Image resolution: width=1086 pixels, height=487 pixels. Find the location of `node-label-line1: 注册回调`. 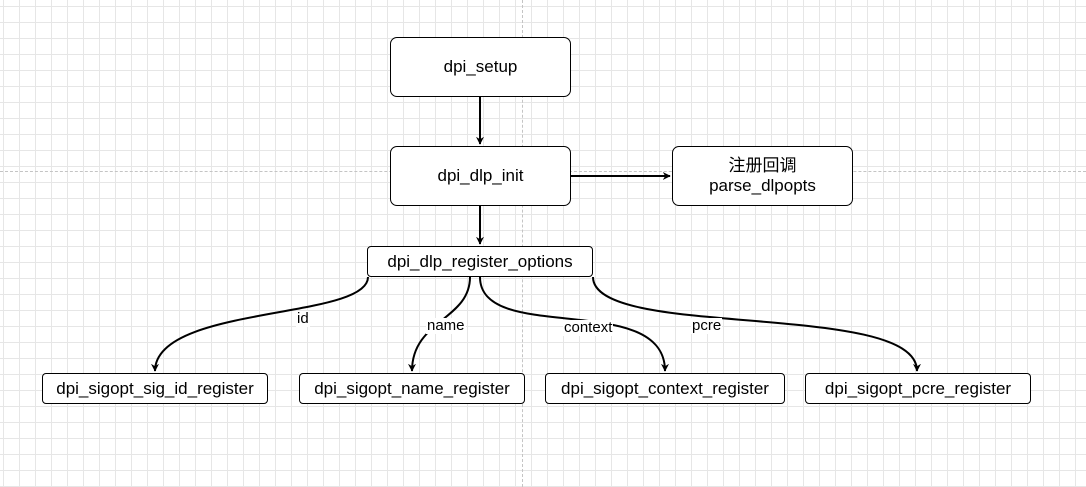

node-label-line1: 注册回调 is located at coordinates (762, 165).